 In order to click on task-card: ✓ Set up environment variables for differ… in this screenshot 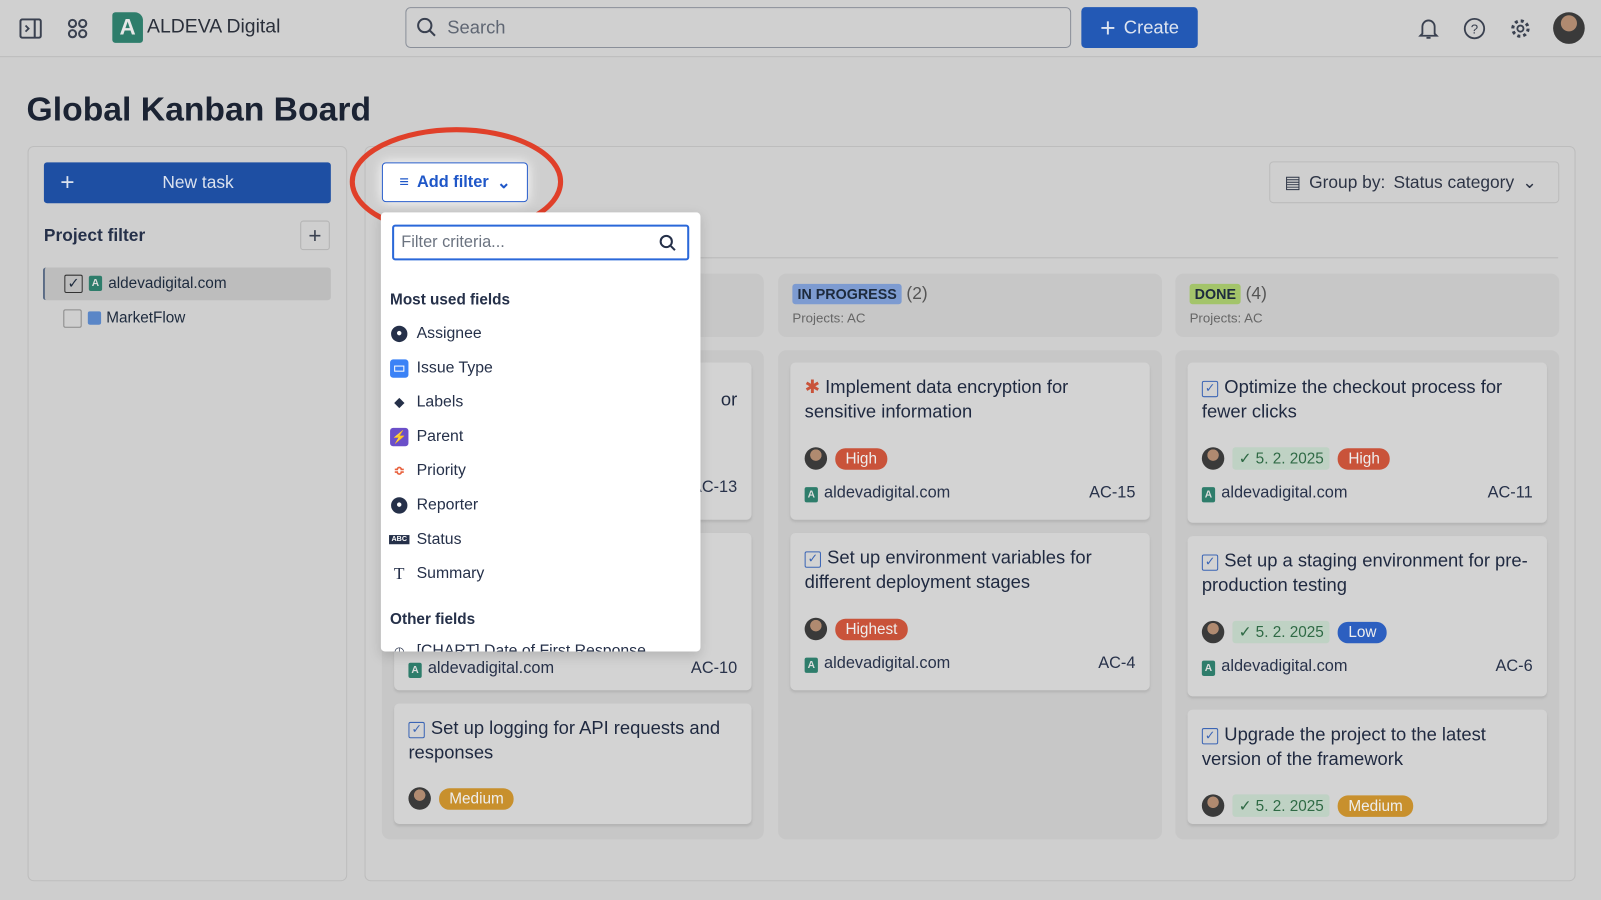, I will do `click(970, 612)`.